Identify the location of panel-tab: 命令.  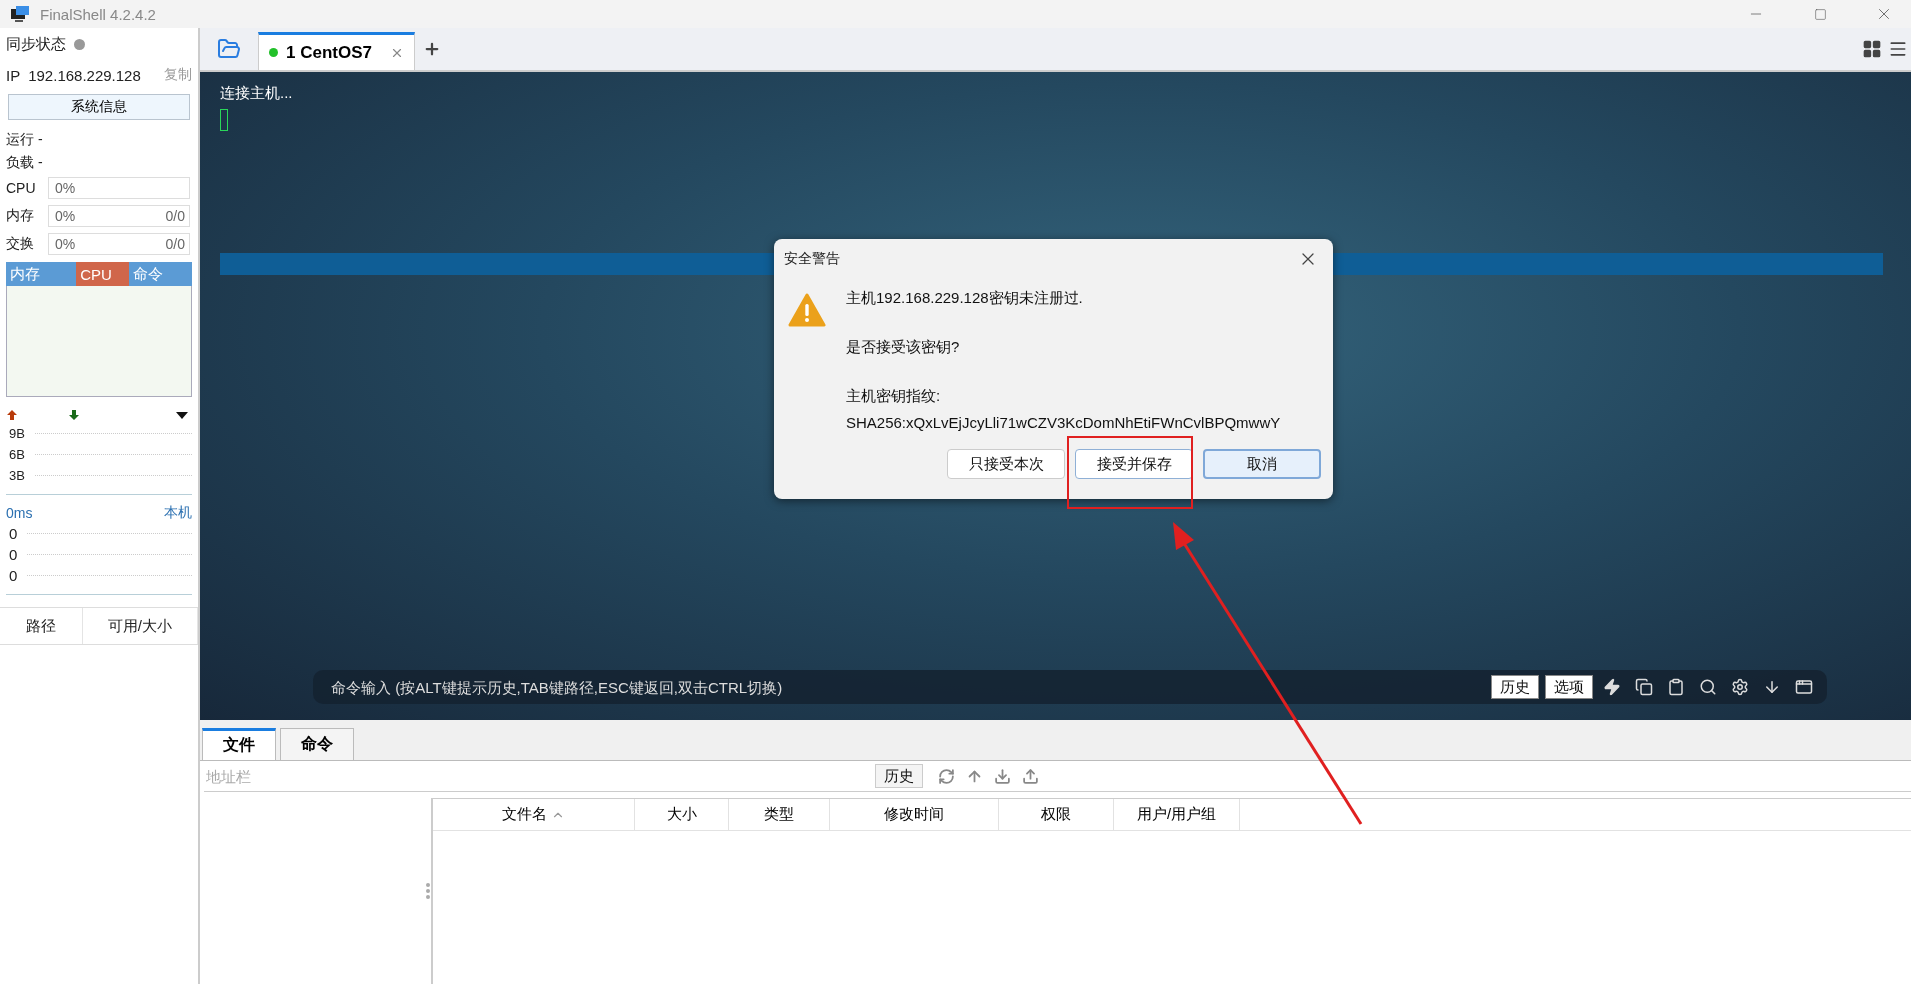
(317, 744).